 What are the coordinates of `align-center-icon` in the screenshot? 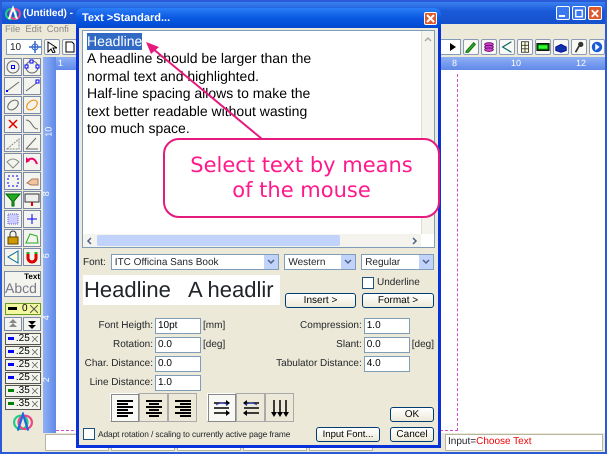 It's located at (154, 408).